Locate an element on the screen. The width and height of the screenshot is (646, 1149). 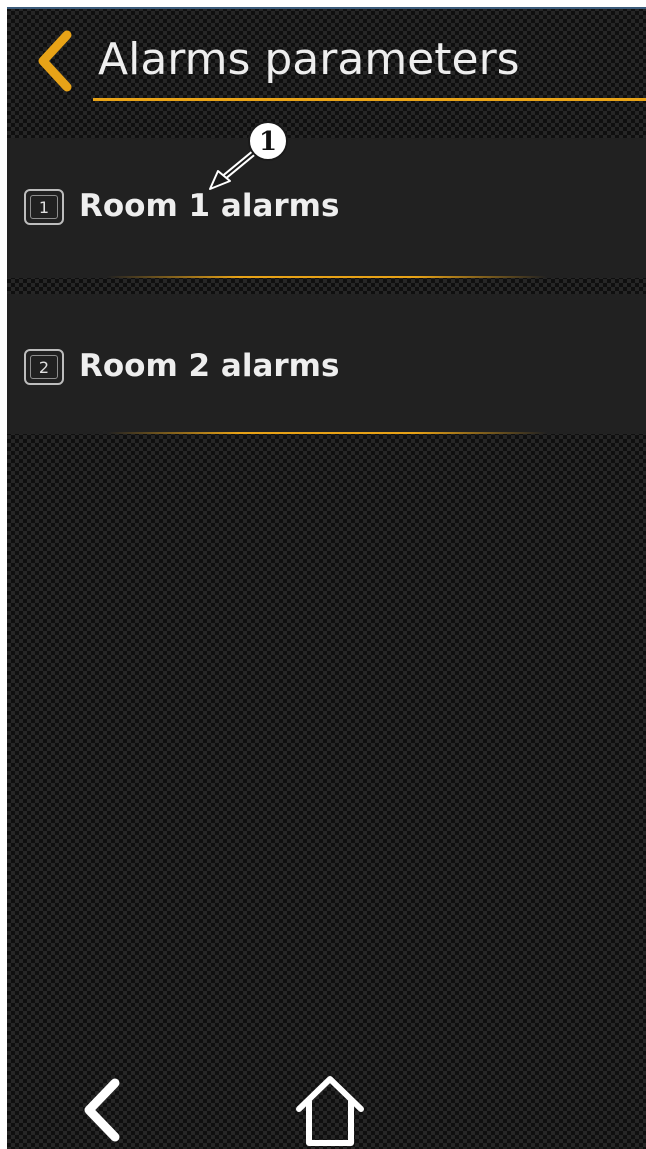
number-badge-value: 2 is located at coordinates (44, 367).